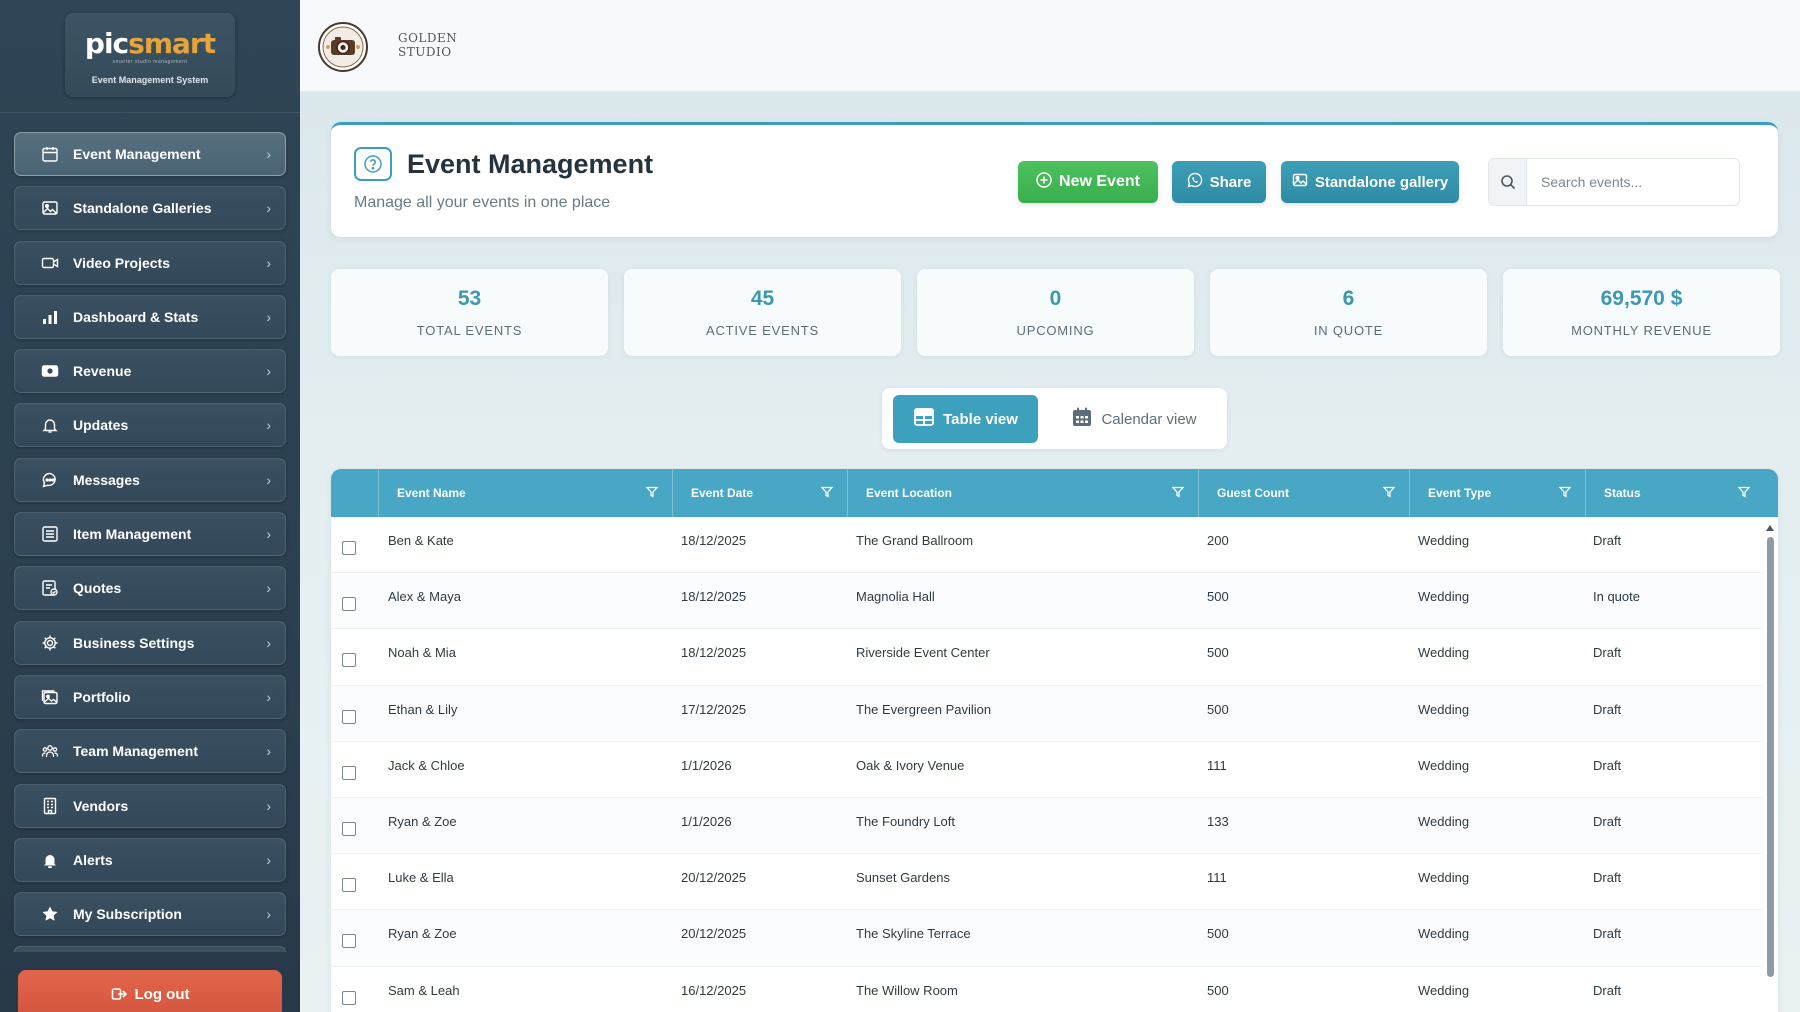 Image resolution: width=1800 pixels, height=1012 pixels. Describe the element at coordinates (150, 371) in the screenshot. I see `sidebar-item-revenue: Revenue ›` at that location.